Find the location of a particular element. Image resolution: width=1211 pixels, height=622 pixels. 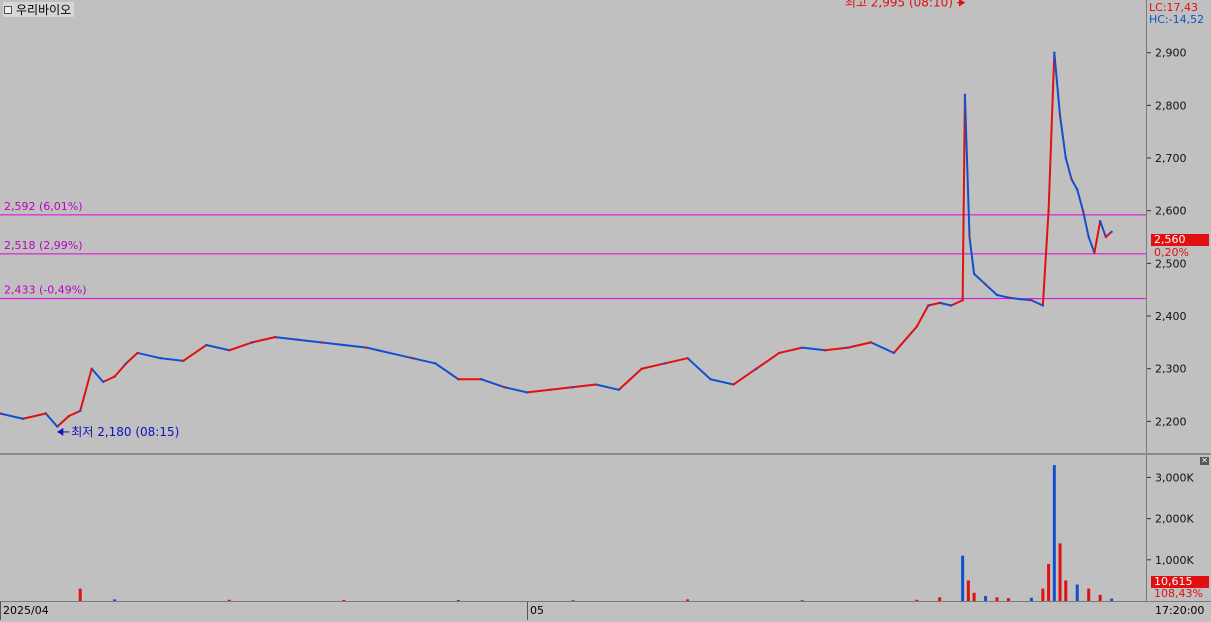

current-volume-change: 108,43% is located at coordinates (1178, 593).